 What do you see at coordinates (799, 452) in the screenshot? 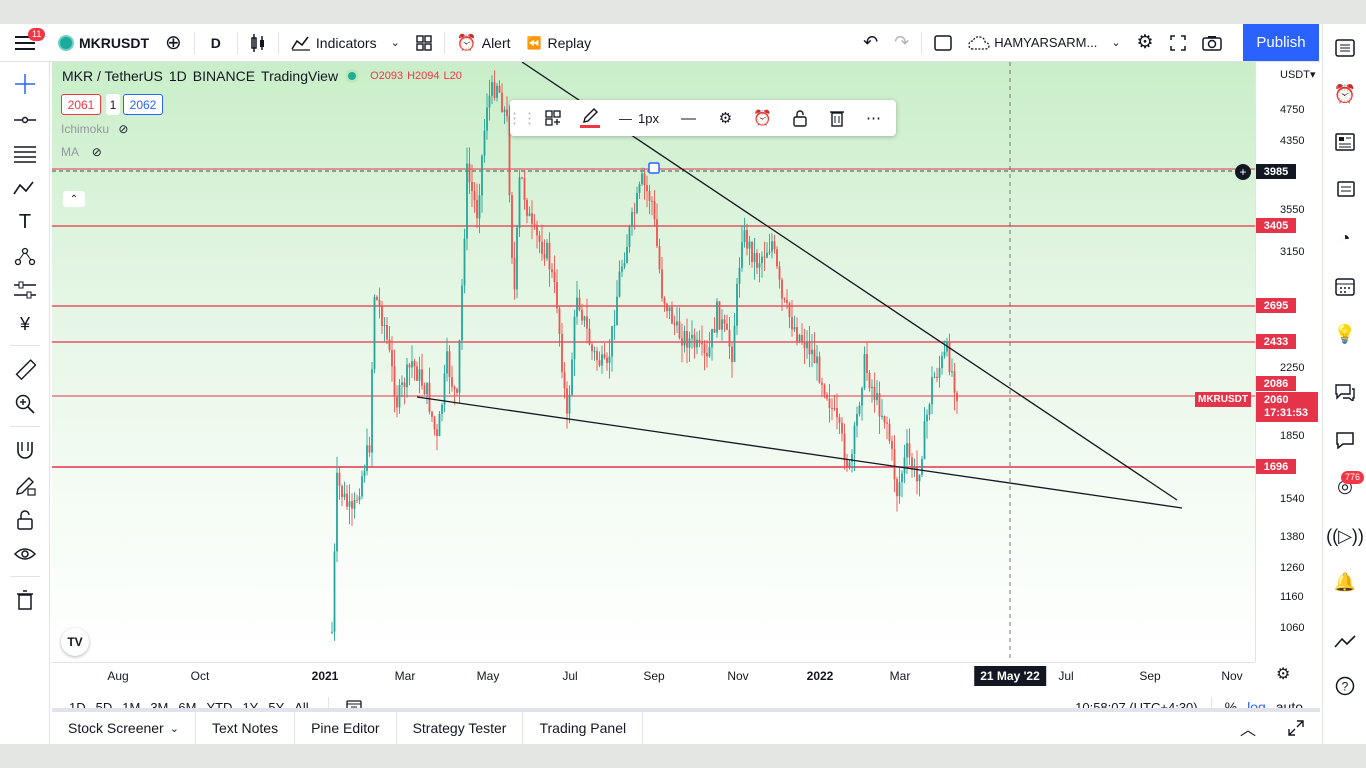
I see `trendline-lower` at bounding box center [799, 452].